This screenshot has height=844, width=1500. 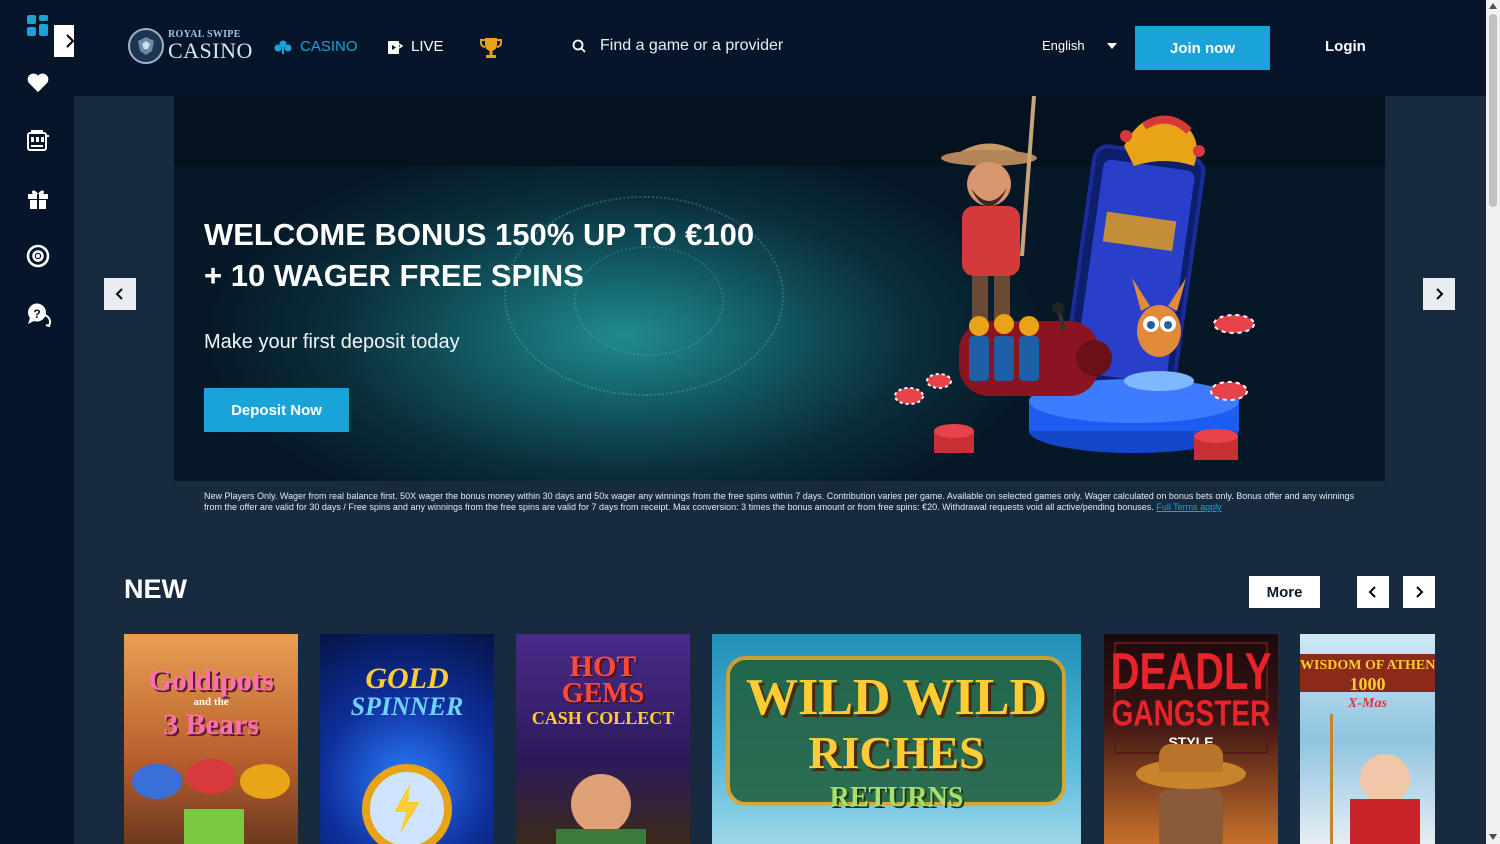 What do you see at coordinates (1202, 48) in the screenshot?
I see `join-now-button: Join now` at bounding box center [1202, 48].